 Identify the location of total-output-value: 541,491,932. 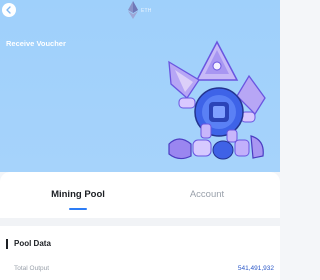
(255, 268).